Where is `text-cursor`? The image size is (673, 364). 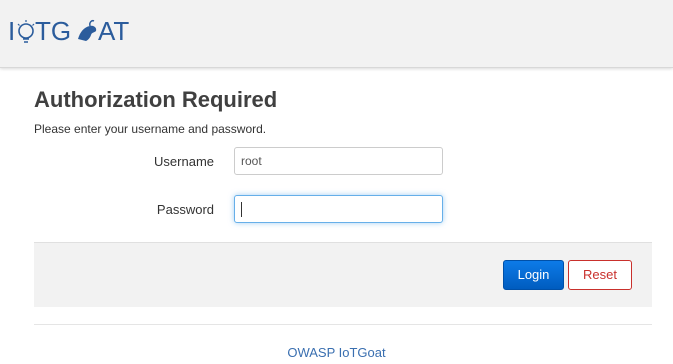 text-cursor is located at coordinates (241, 209).